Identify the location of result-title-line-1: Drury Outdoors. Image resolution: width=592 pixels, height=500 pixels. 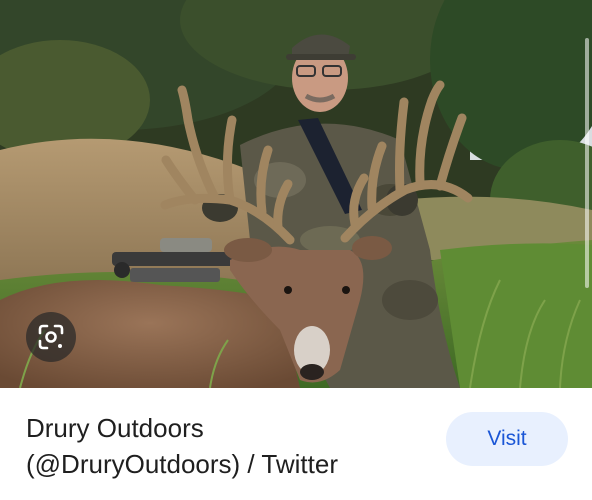
(115, 428).